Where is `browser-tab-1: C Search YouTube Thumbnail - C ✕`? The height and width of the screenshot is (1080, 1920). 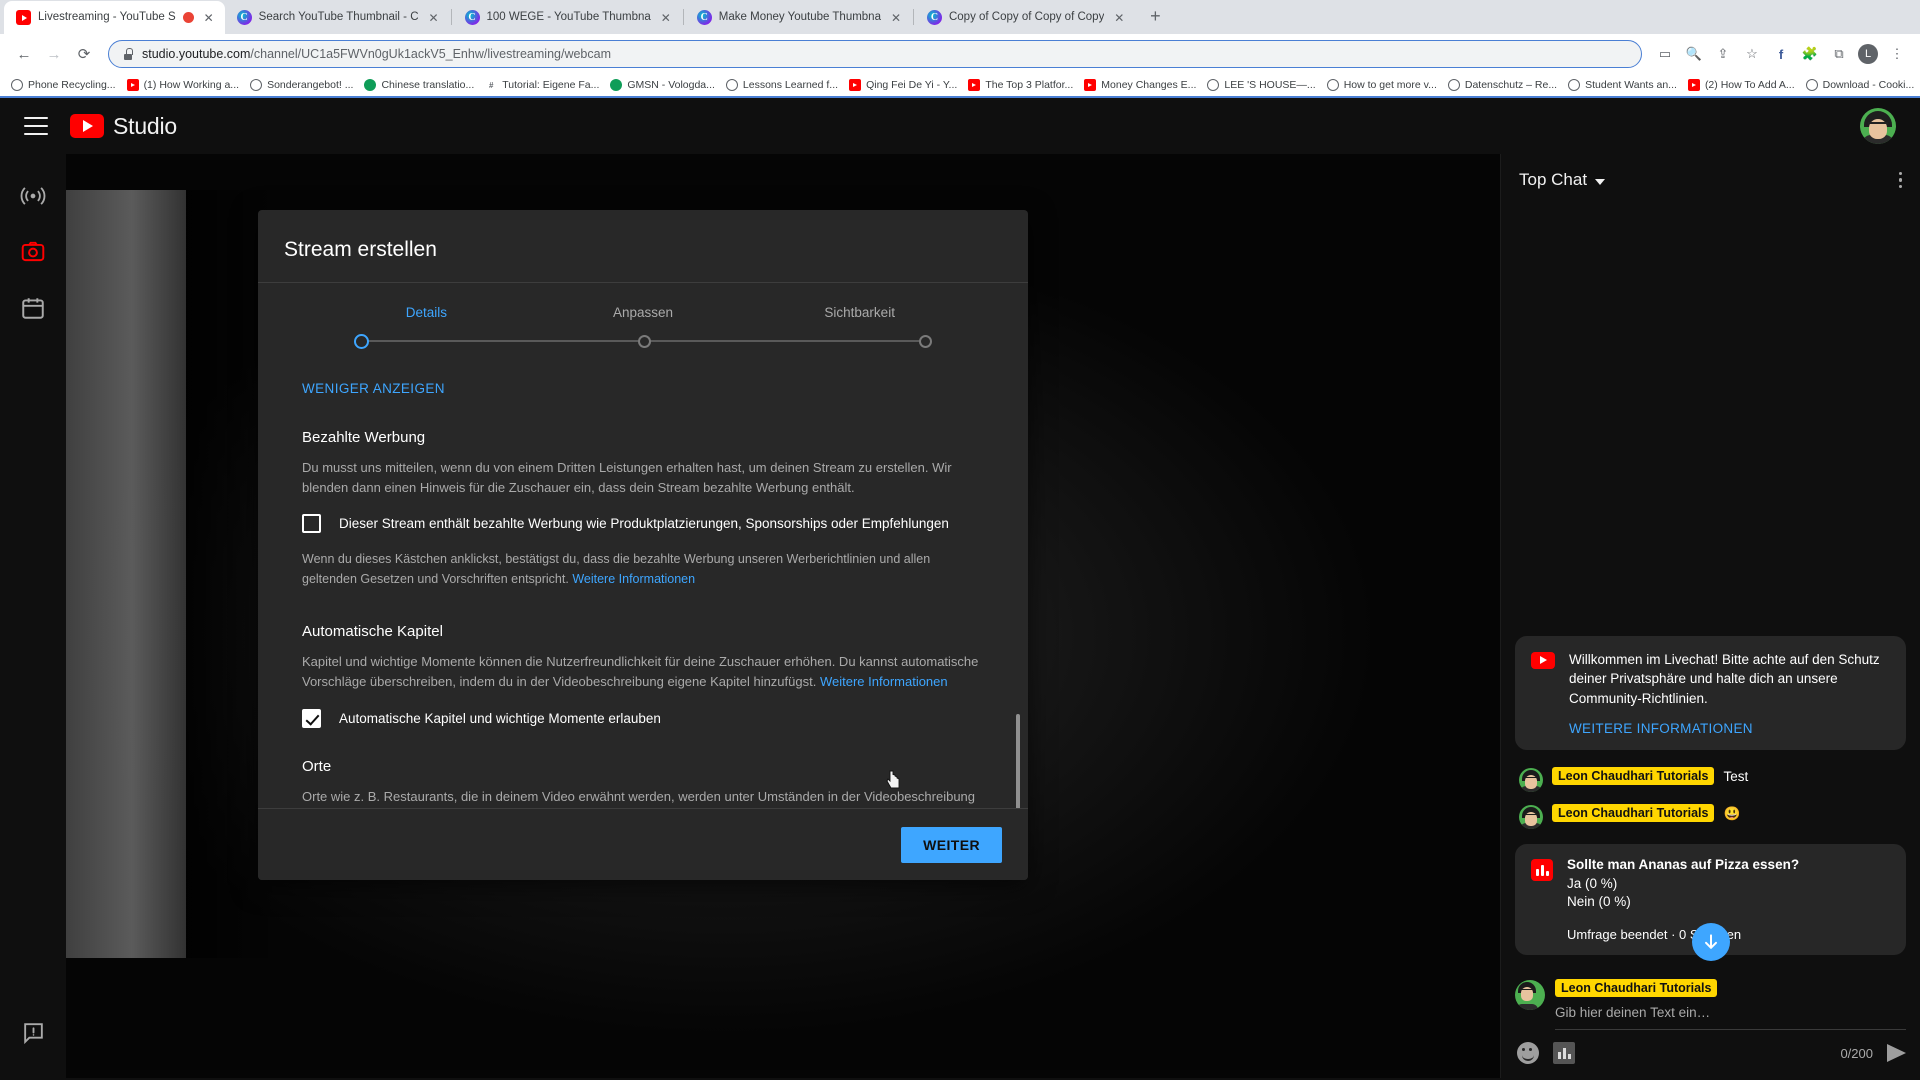
browser-tab-1: C Search YouTube Thumbnail - C ✕ is located at coordinates (337, 17).